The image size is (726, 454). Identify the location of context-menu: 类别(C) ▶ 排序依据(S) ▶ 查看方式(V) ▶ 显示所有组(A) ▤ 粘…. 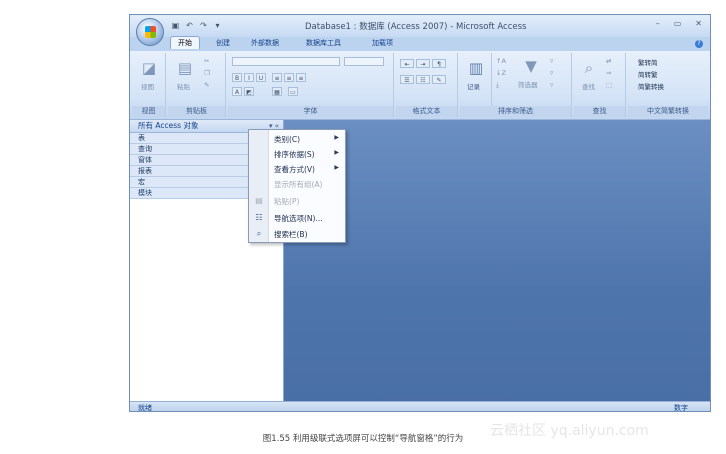
(297, 186).